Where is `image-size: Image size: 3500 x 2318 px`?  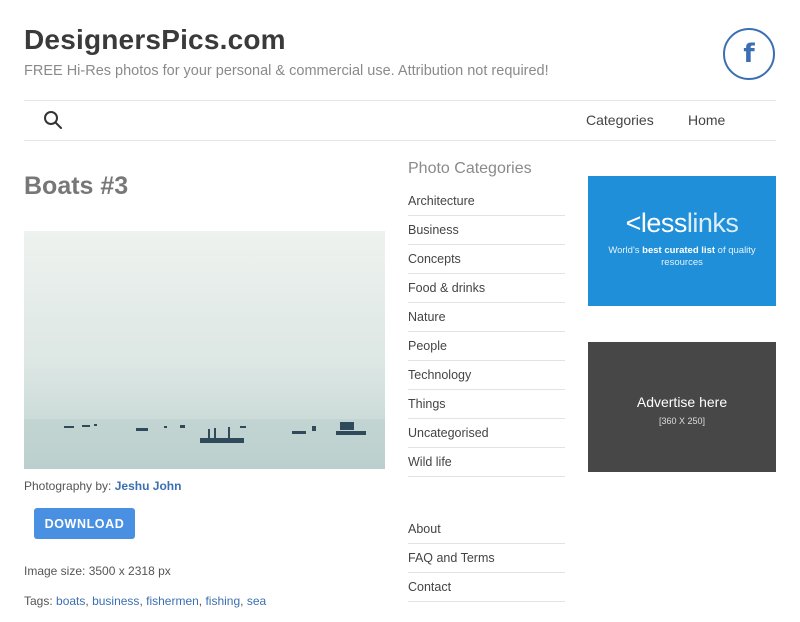
image-size: Image size: 3500 x 2318 px is located at coordinates (97, 571).